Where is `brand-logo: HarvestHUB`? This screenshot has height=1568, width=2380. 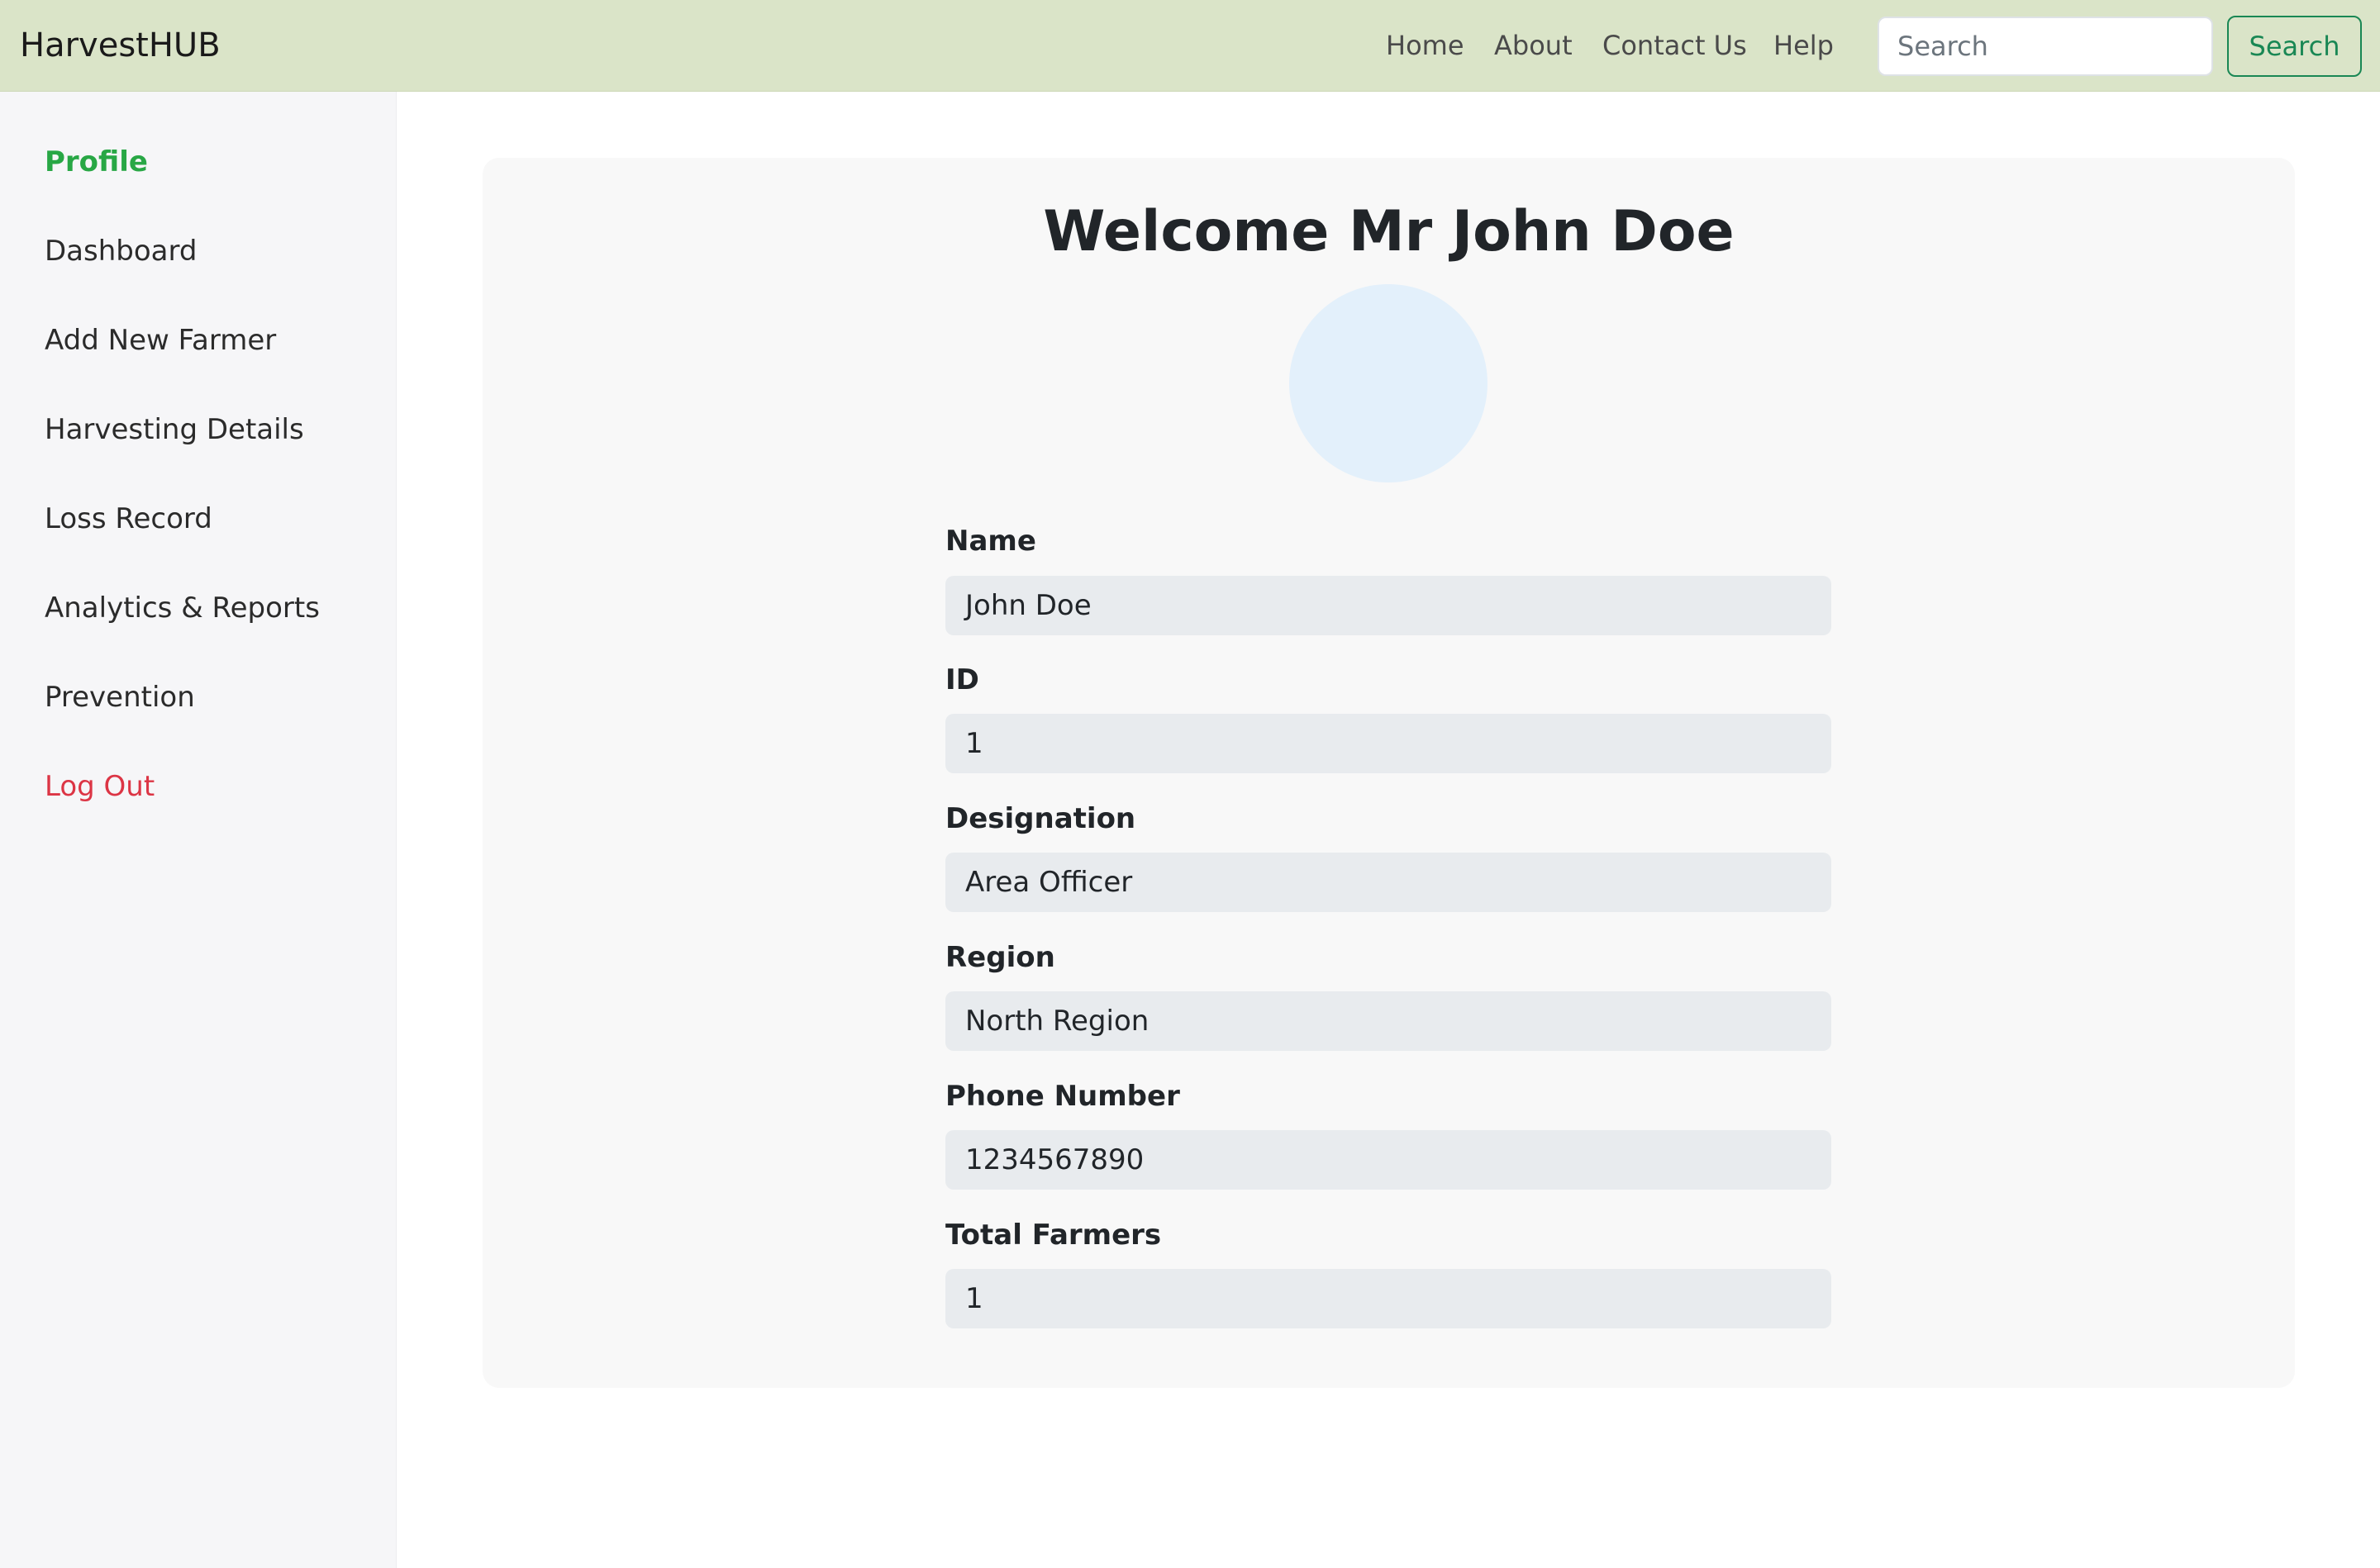 brand-logo: HarvestHUB is located at coordinates (120, 46).